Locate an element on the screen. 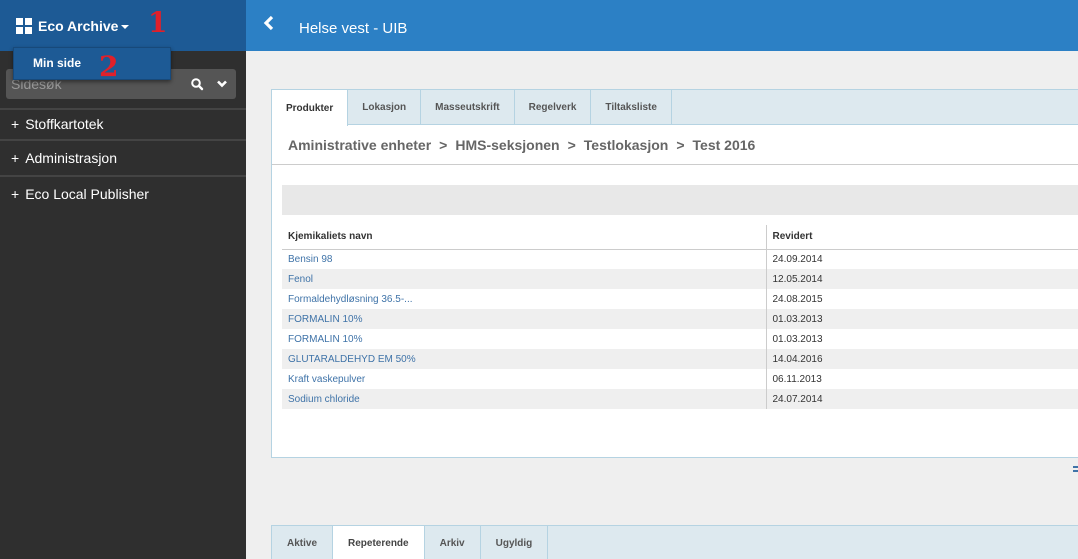 Image resolution: width=1078 pixels, height=559 pixels. table-header-row: Kjemikaliets navn Revidert is located at coordinates (680, 237).